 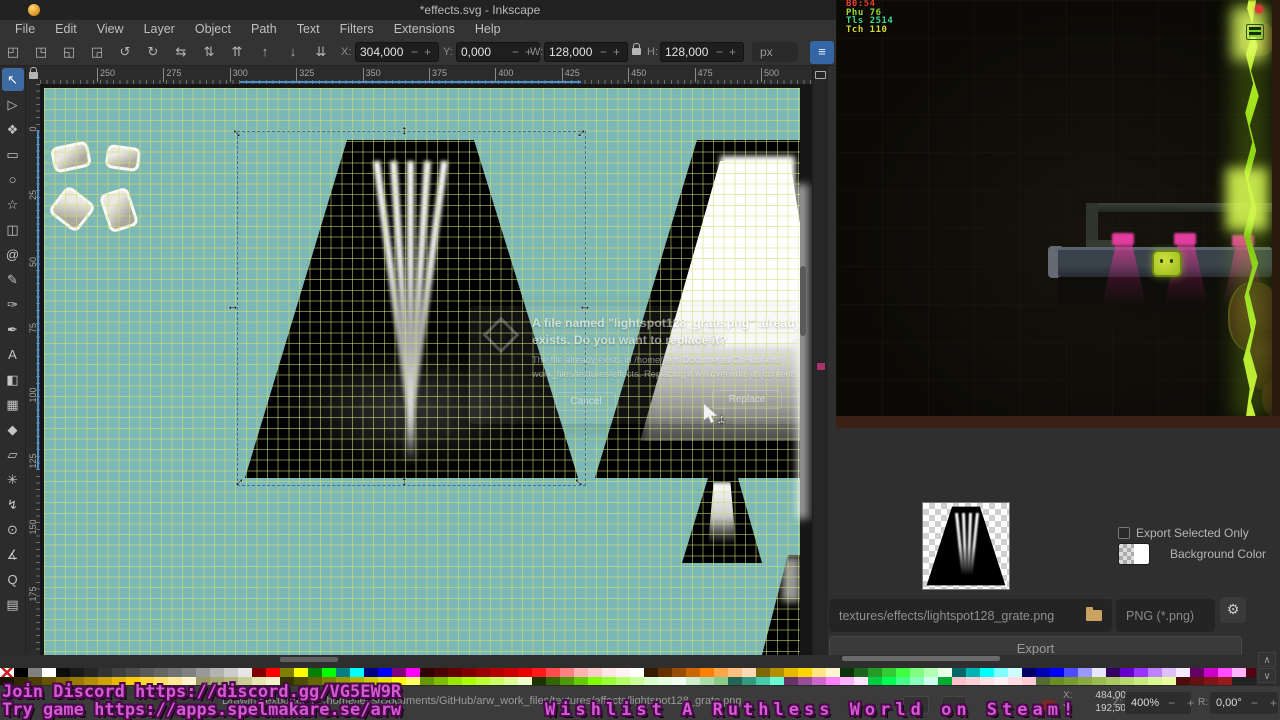 What do you see at coordinates (66, 29) in the screenshot?
I see `menu-edit: Edit` at bounding box center [66, 29].